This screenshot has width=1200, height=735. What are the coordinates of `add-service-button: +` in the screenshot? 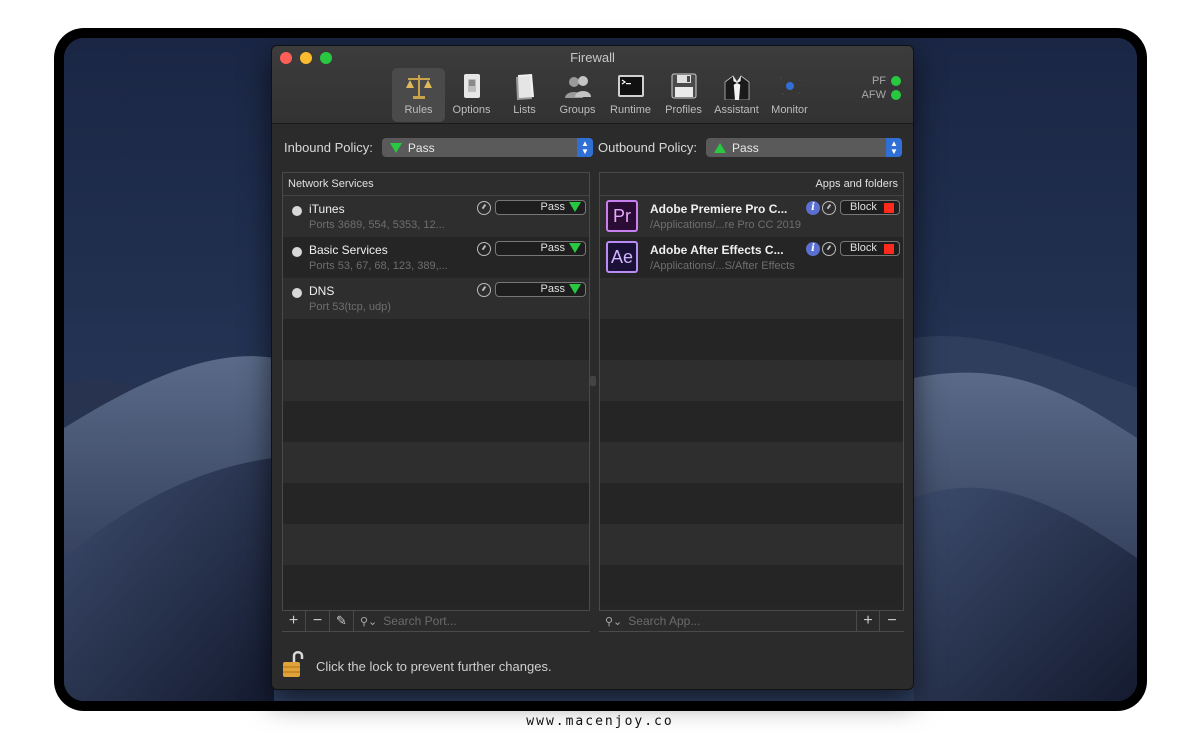 It's located at (294, 621).